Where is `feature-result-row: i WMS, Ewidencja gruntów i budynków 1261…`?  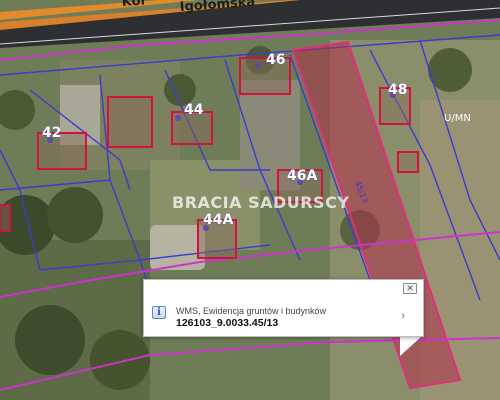 feature-result-row: i WMS, Ewidencja gruntów i budynków 1261… is located at coordinates (283, 316).